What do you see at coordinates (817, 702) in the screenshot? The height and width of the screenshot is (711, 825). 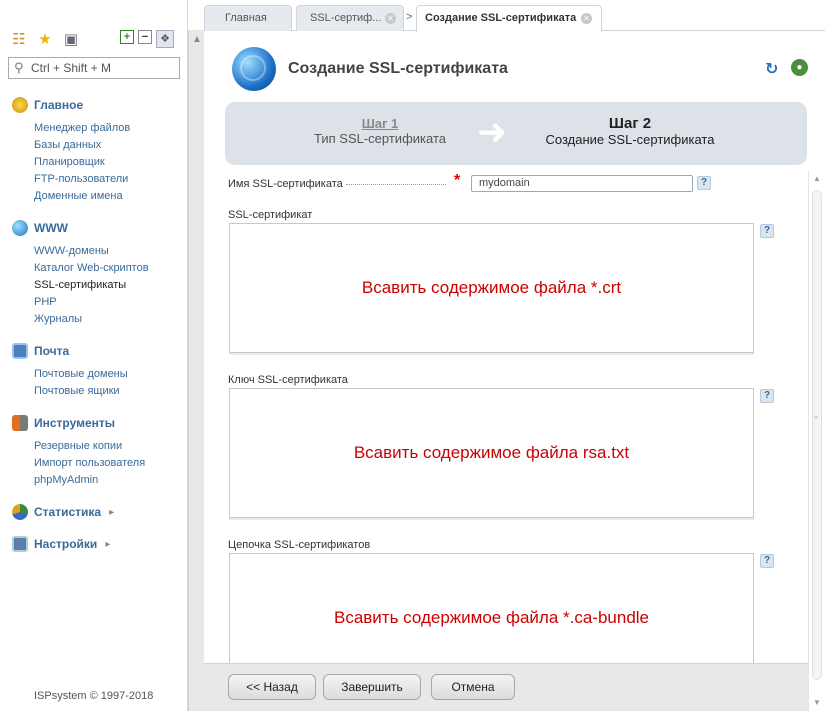 I see `scroll-down-icon: ▼` at bounding box center [817, 702].